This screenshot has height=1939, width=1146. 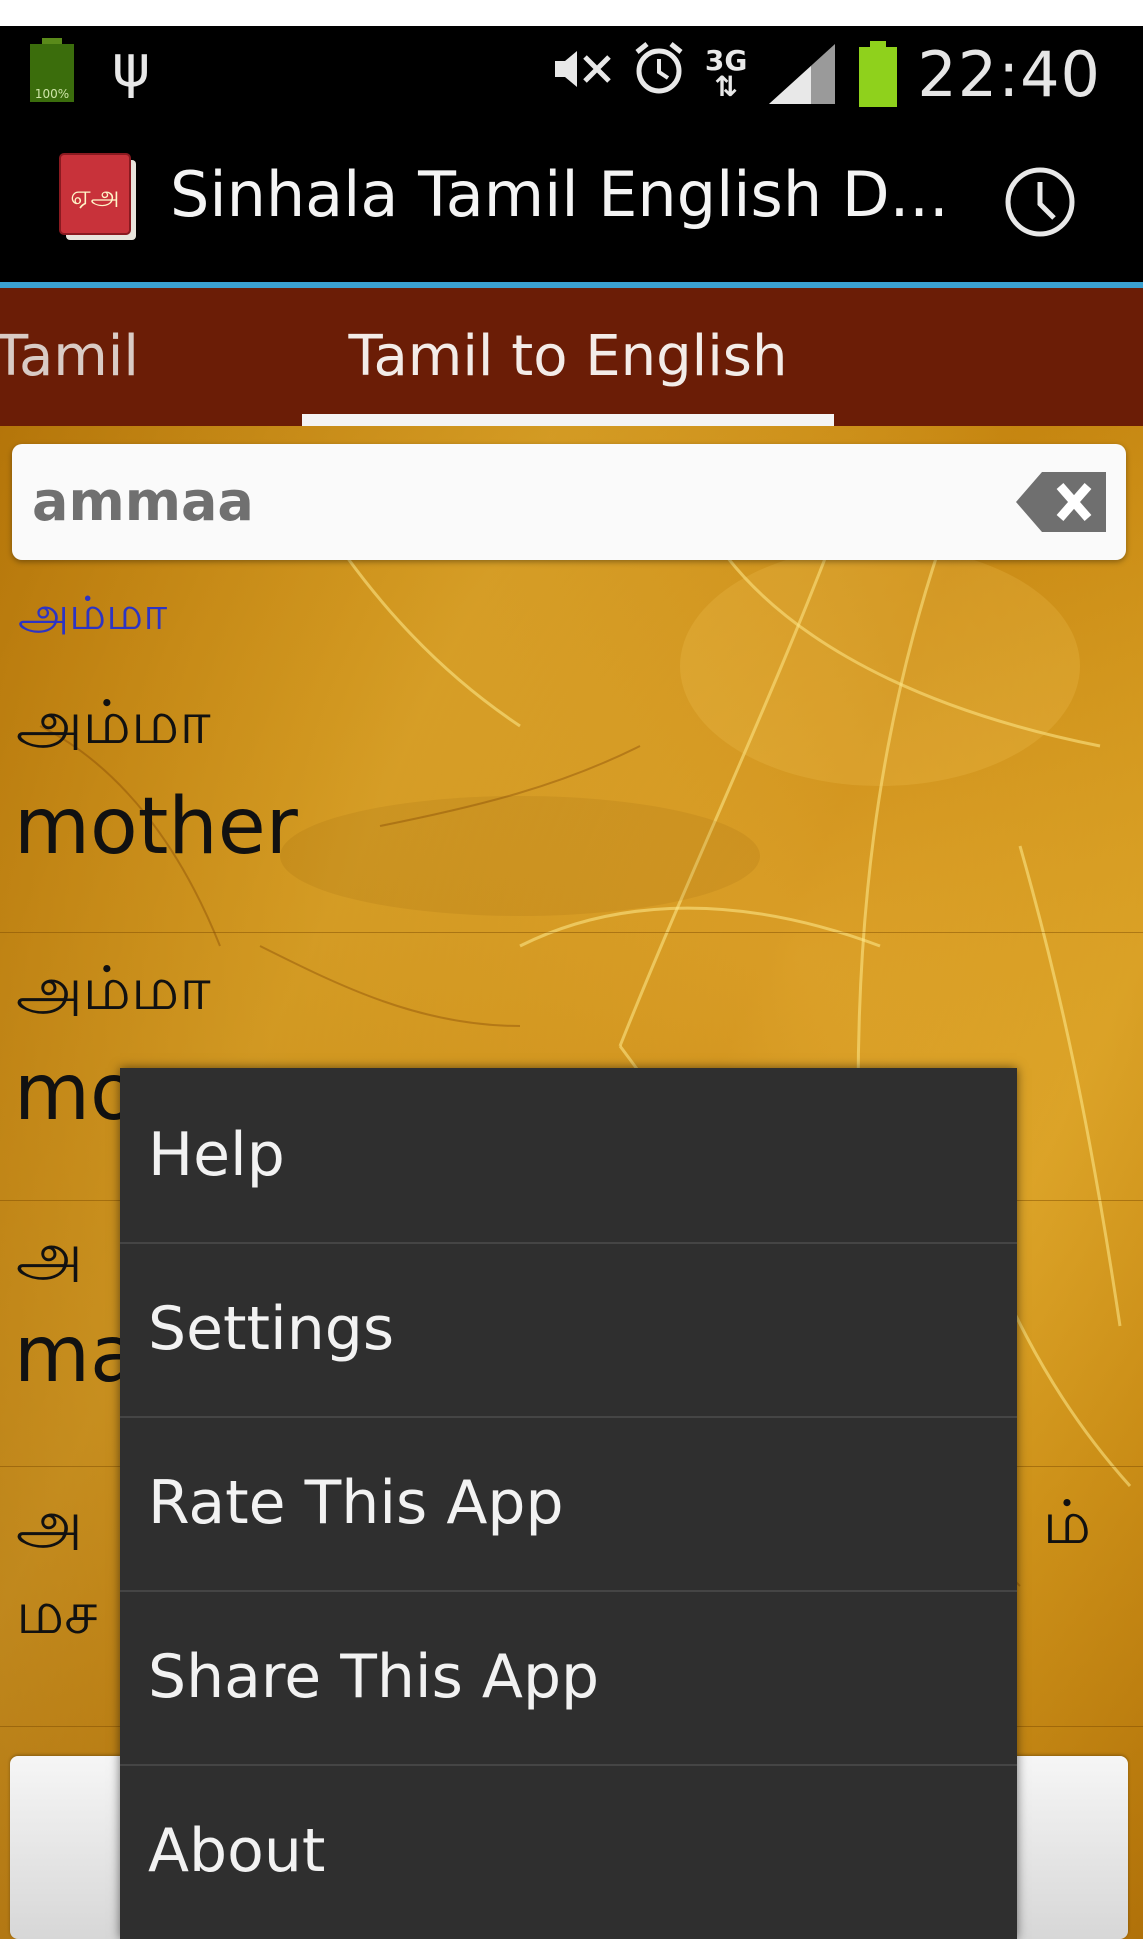 What do you see at coordinates (143, 502) in the screenshot?
I see `search-input: ammaa` at bounding box center [143, 502].